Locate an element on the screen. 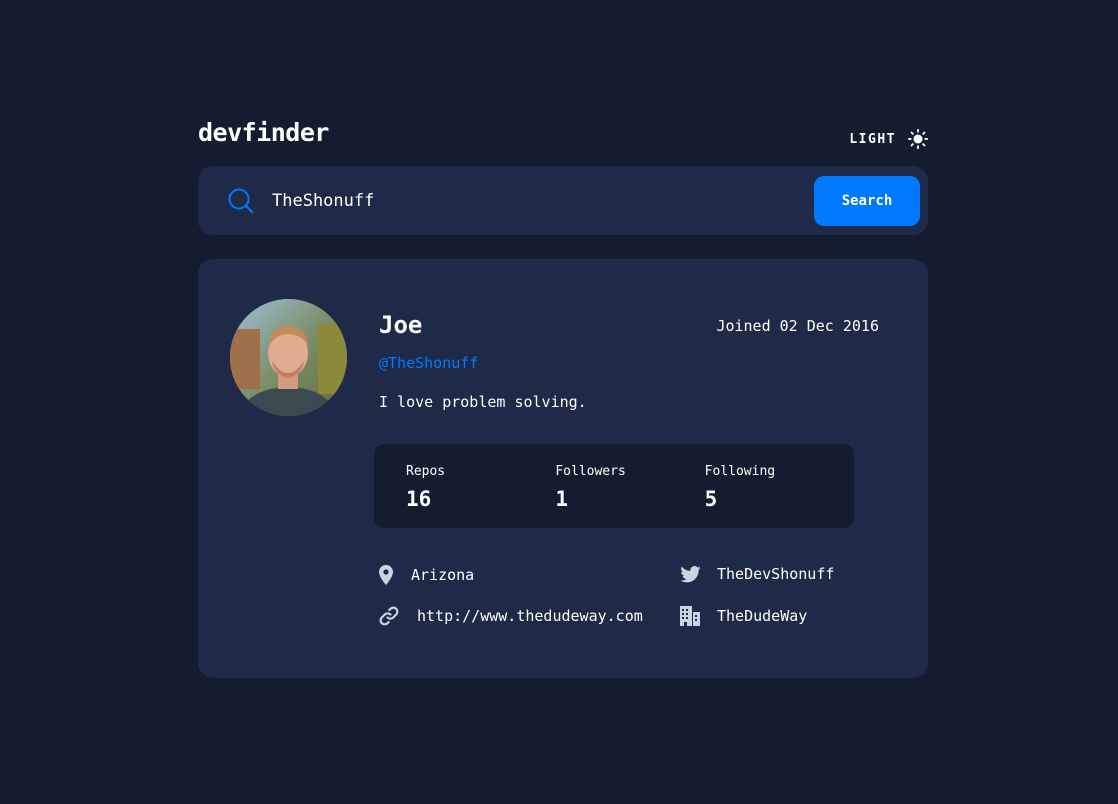 Image resolution: width=1118 pixels, height=804 pixels. company-link: TheDudeWay is located at coordinates (743, 616).